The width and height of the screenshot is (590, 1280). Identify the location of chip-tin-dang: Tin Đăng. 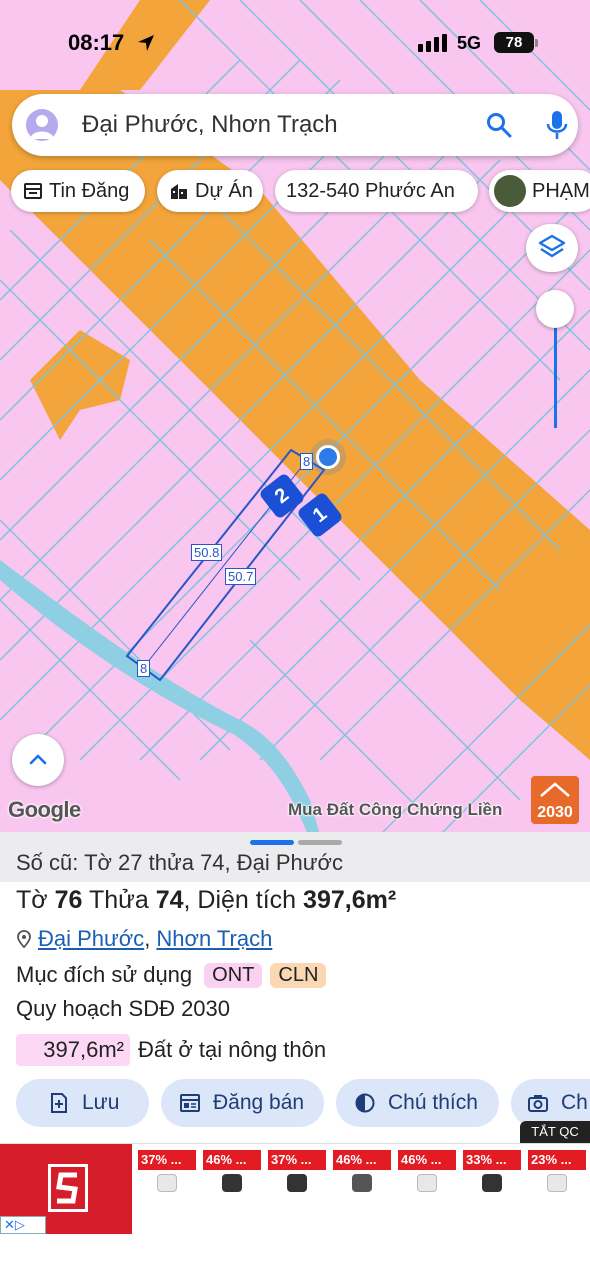
(78, 191).